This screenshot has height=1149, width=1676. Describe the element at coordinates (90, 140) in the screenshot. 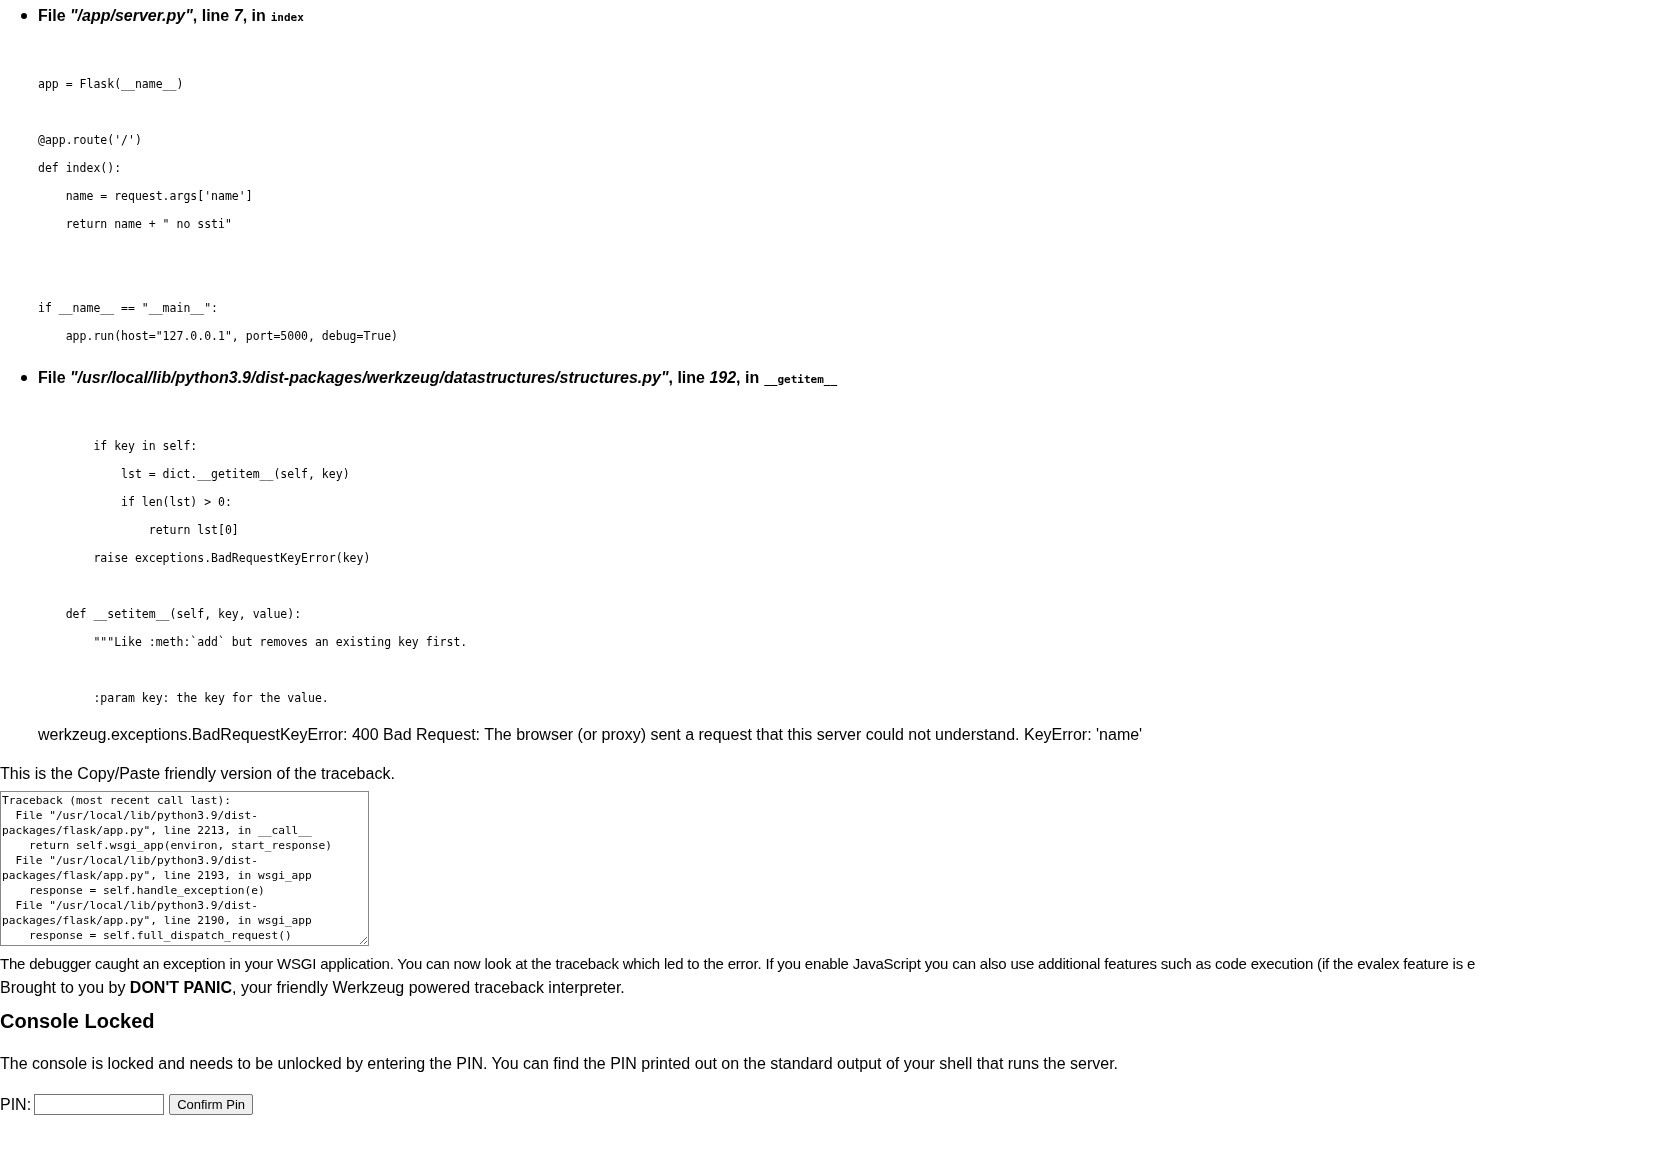

I see `code-line: @app.route('/')` at that location.